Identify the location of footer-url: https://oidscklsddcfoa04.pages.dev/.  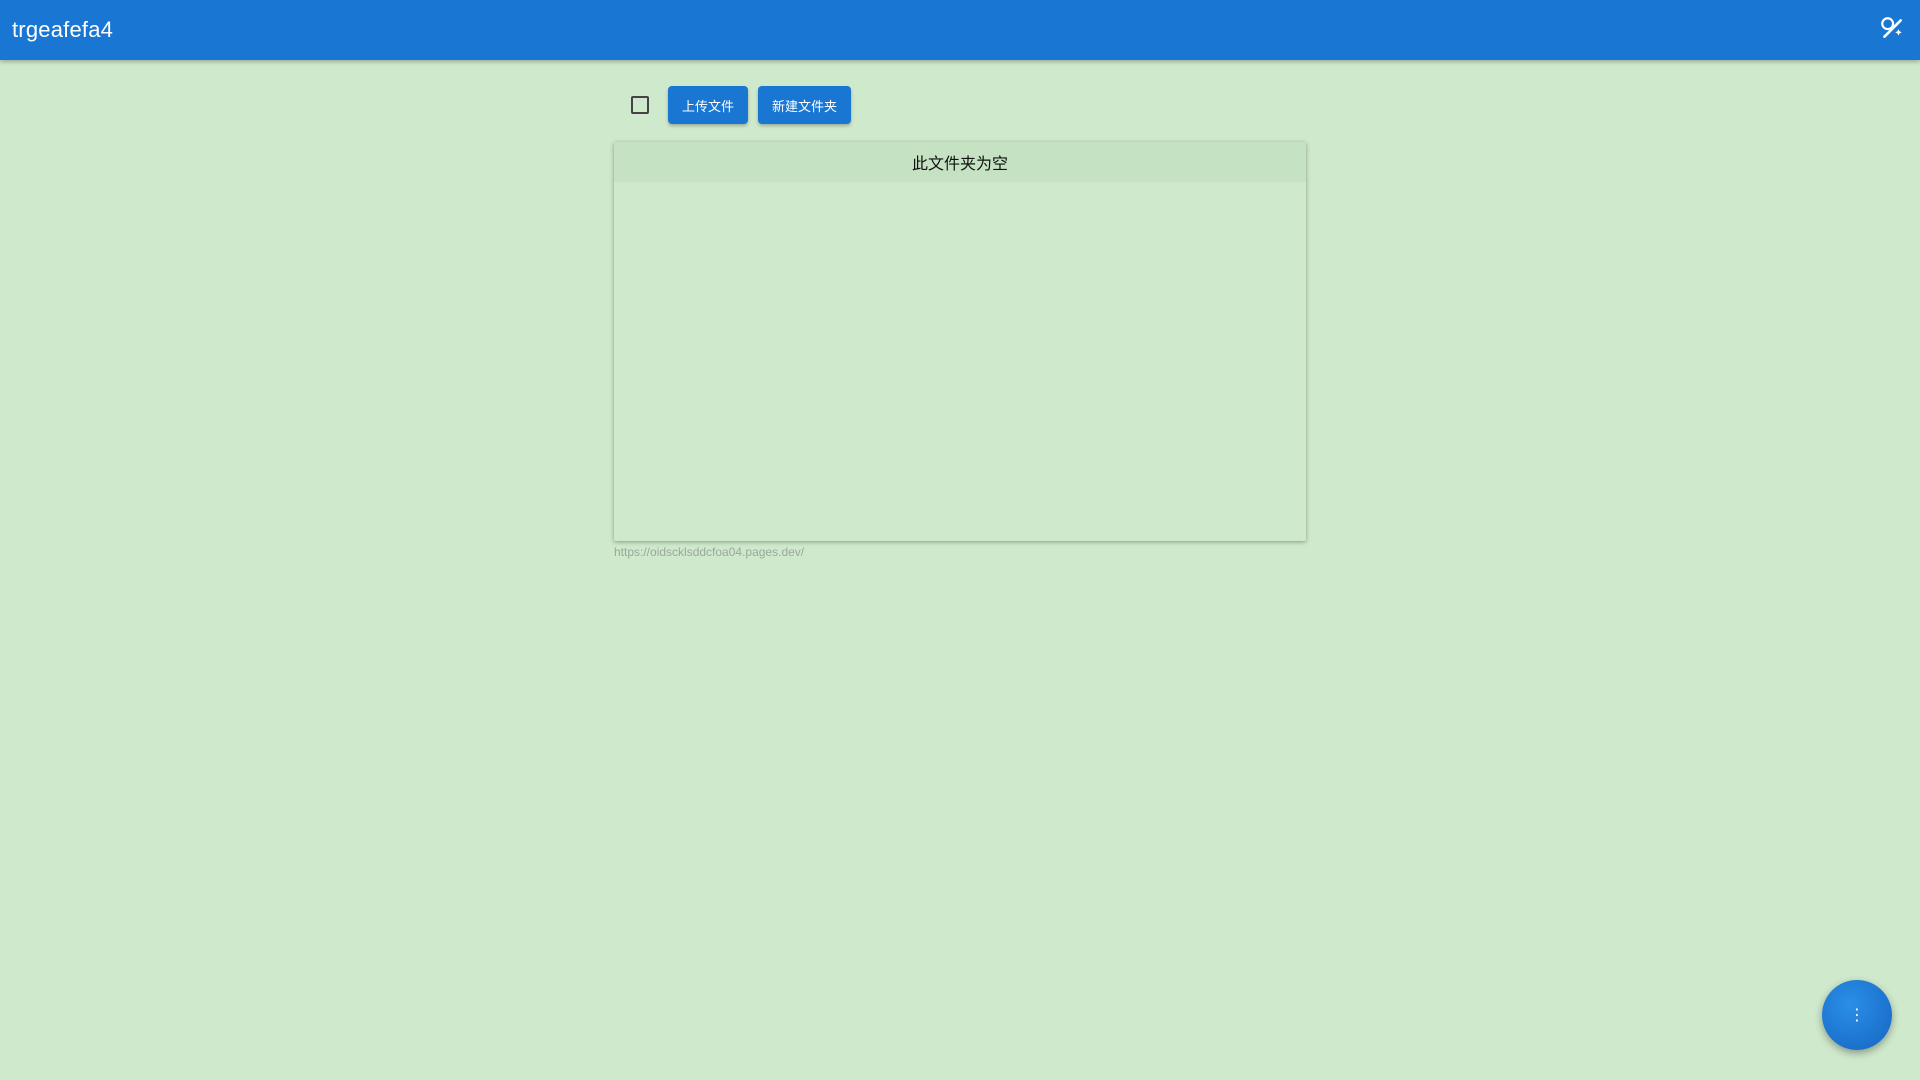
(709, 552).